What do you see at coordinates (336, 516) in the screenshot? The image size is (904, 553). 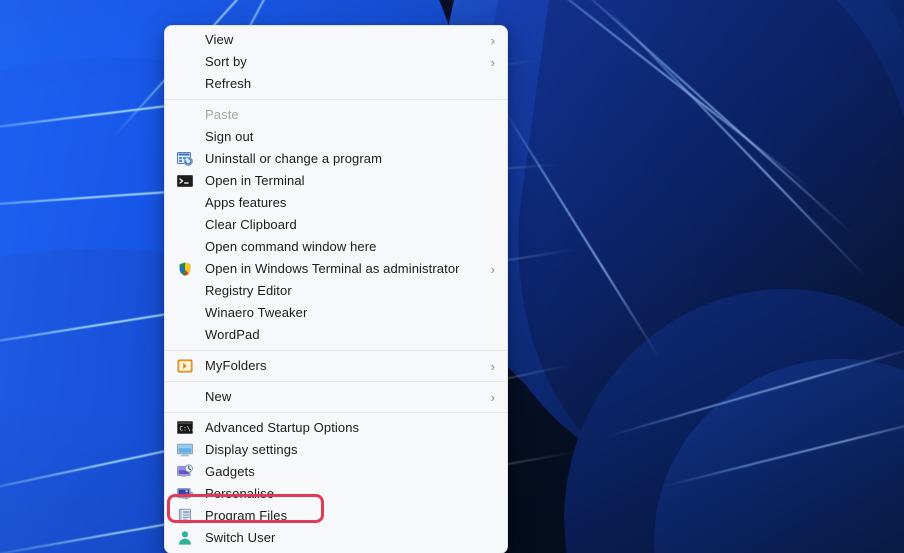 I see `menu-item-program-files: Program Files` at bounding box center [336, 516].